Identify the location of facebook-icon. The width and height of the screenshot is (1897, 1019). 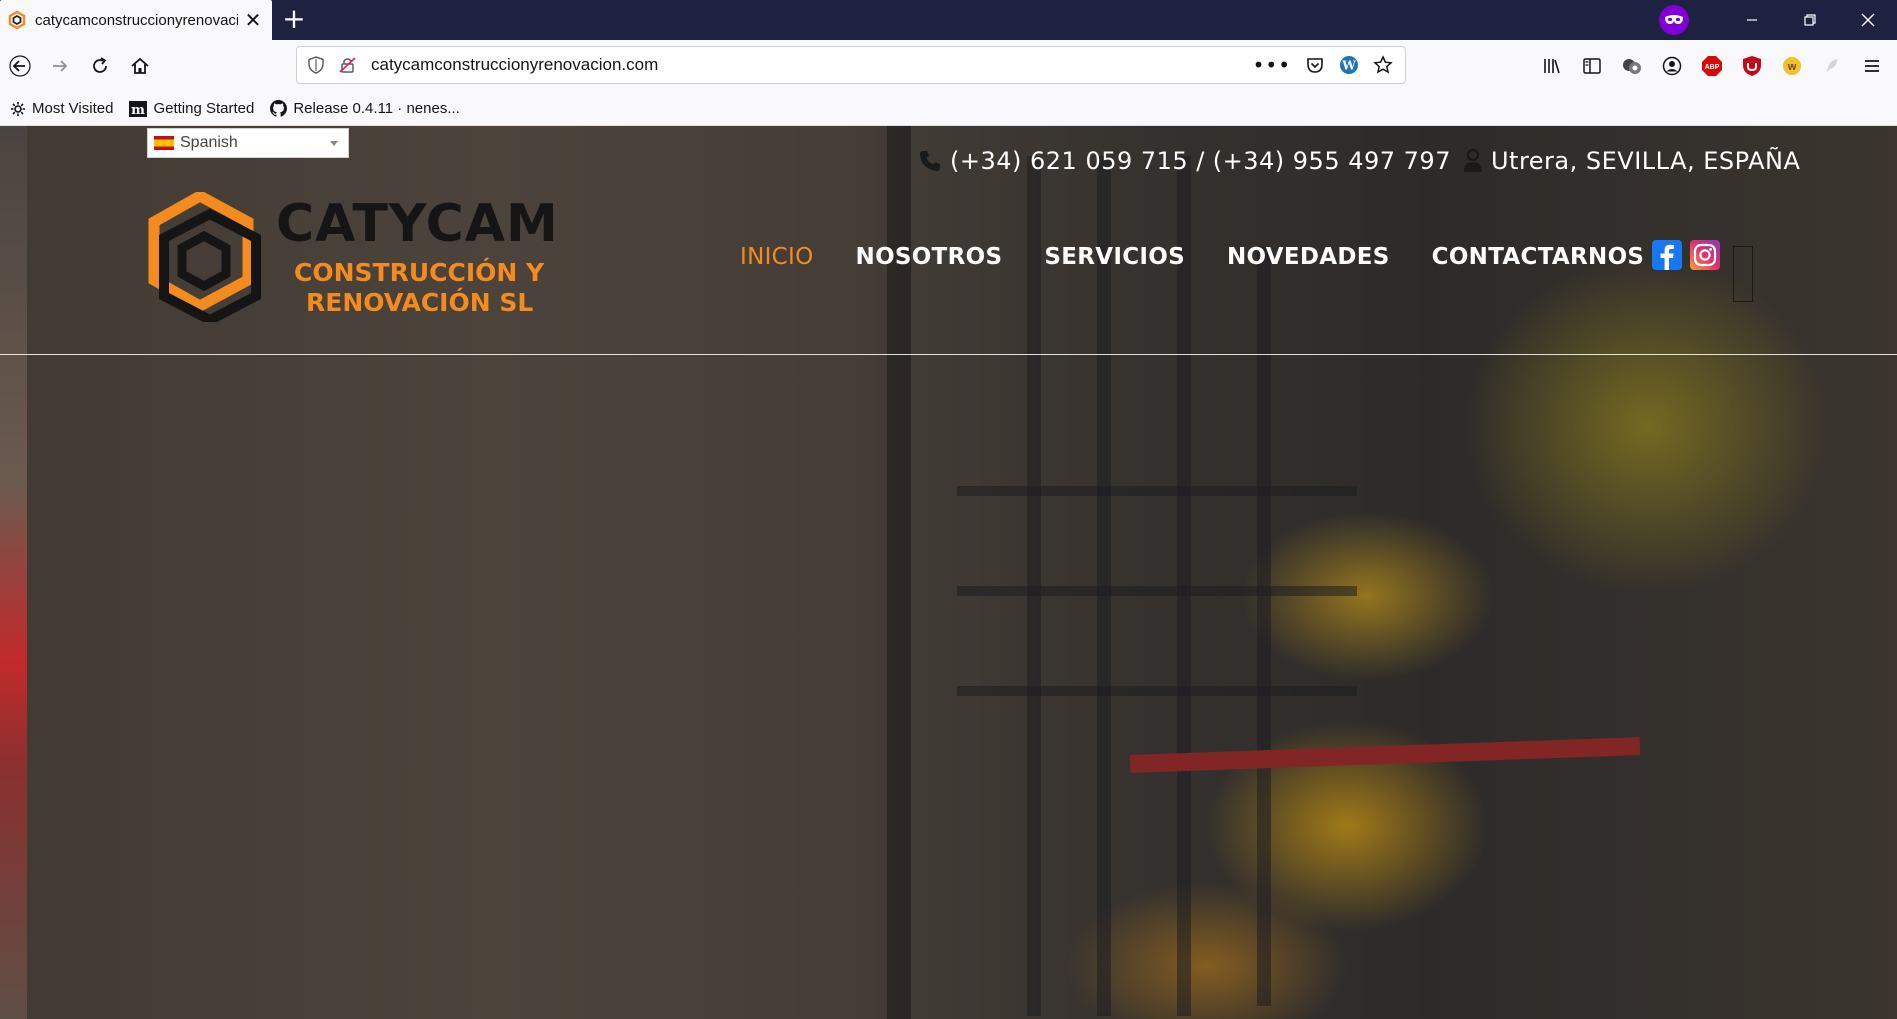
(1667, 257).